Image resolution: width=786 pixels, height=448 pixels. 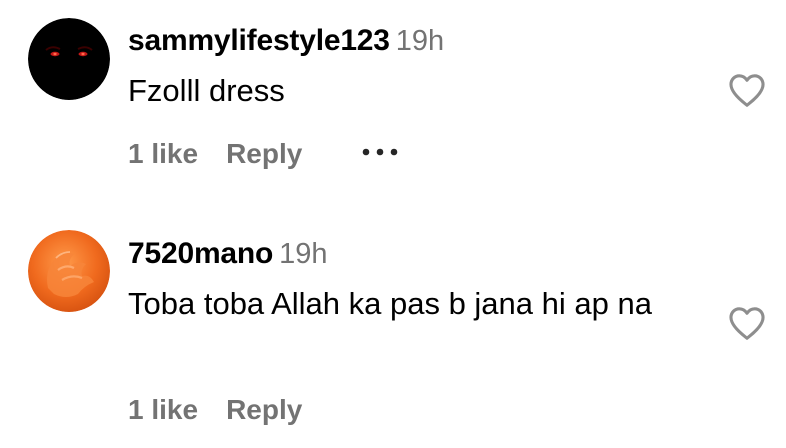 I want to click on comment-header: sammylifestyle123 19h, so click(x=286, y=41).